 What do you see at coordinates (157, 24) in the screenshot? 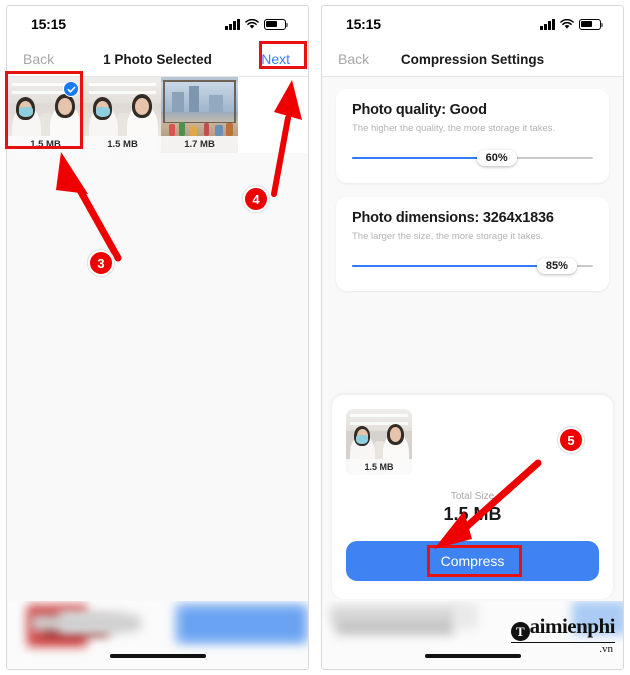
I see `status-bar-left: 15:15` at bounding box center [157, 24].